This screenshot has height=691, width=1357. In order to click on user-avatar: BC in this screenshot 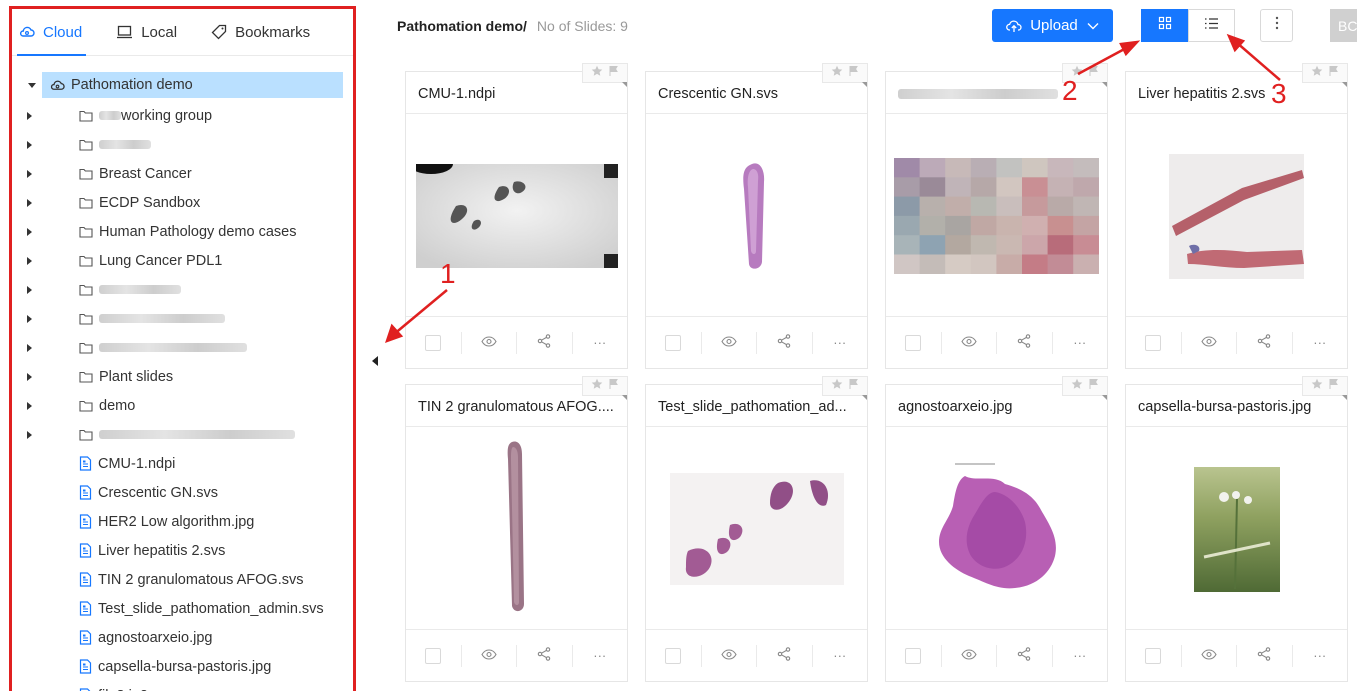, I will do `click(1343, 25)`.